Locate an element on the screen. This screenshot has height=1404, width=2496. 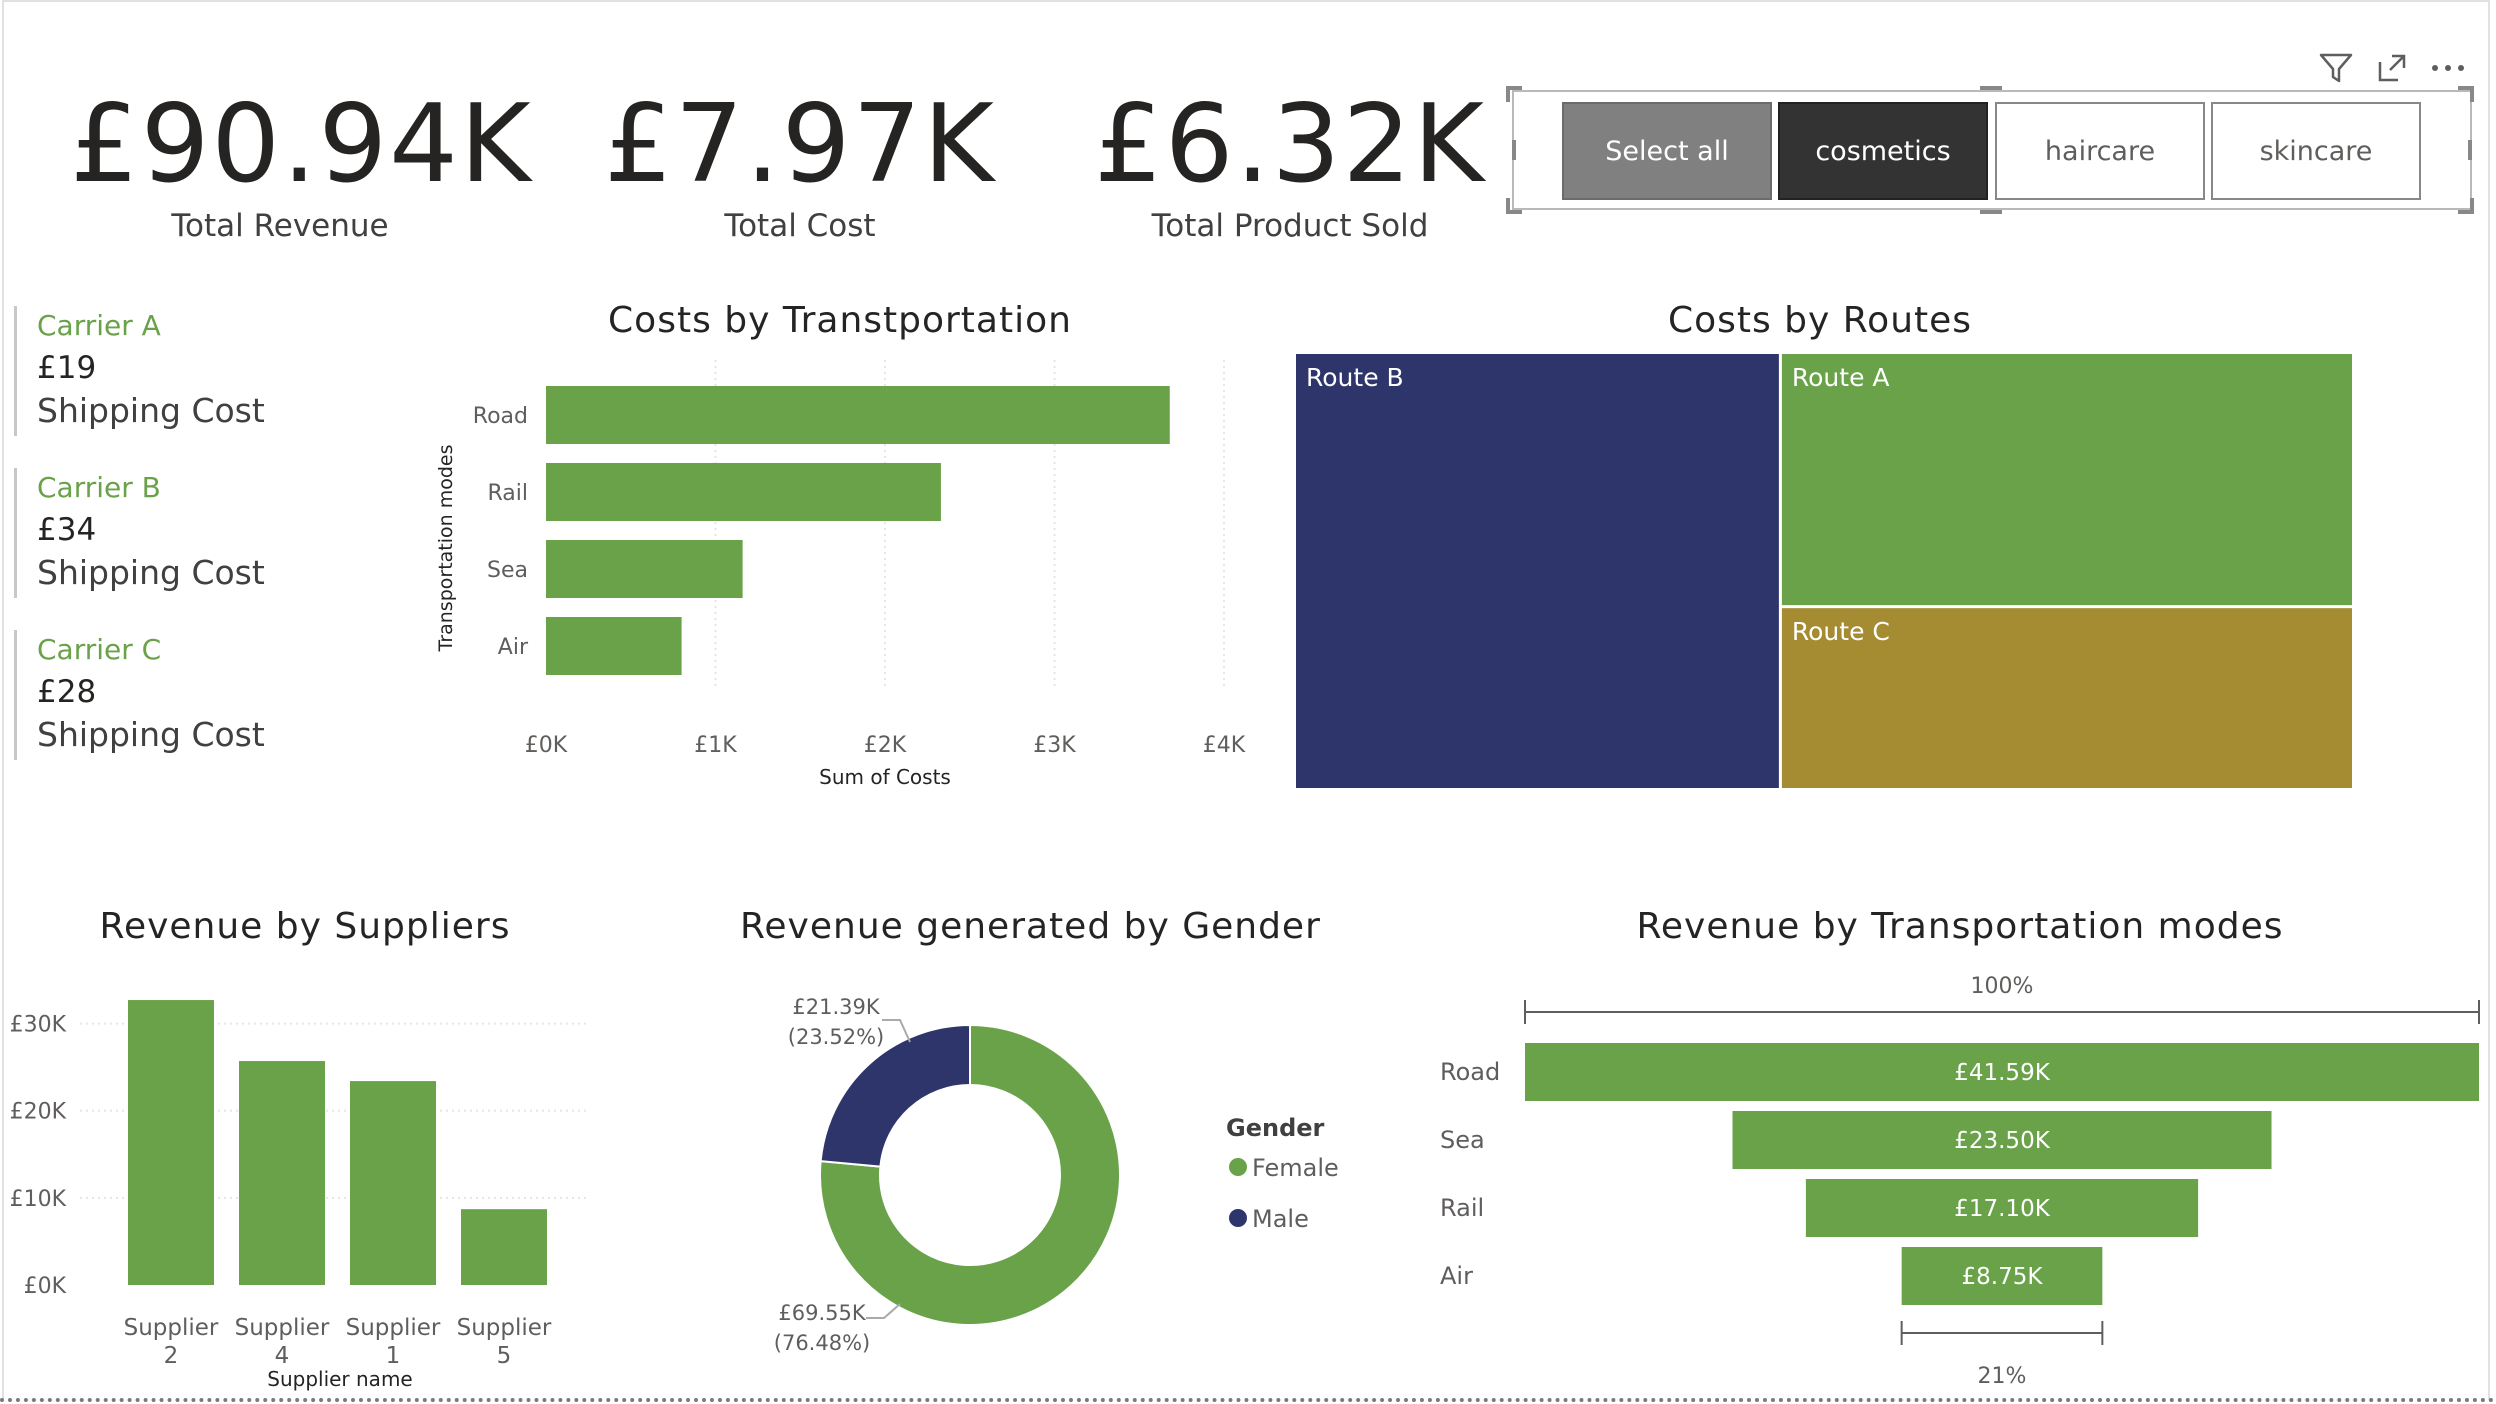
funnel-category-label: Rail is located at coordinates (1462, 1208).